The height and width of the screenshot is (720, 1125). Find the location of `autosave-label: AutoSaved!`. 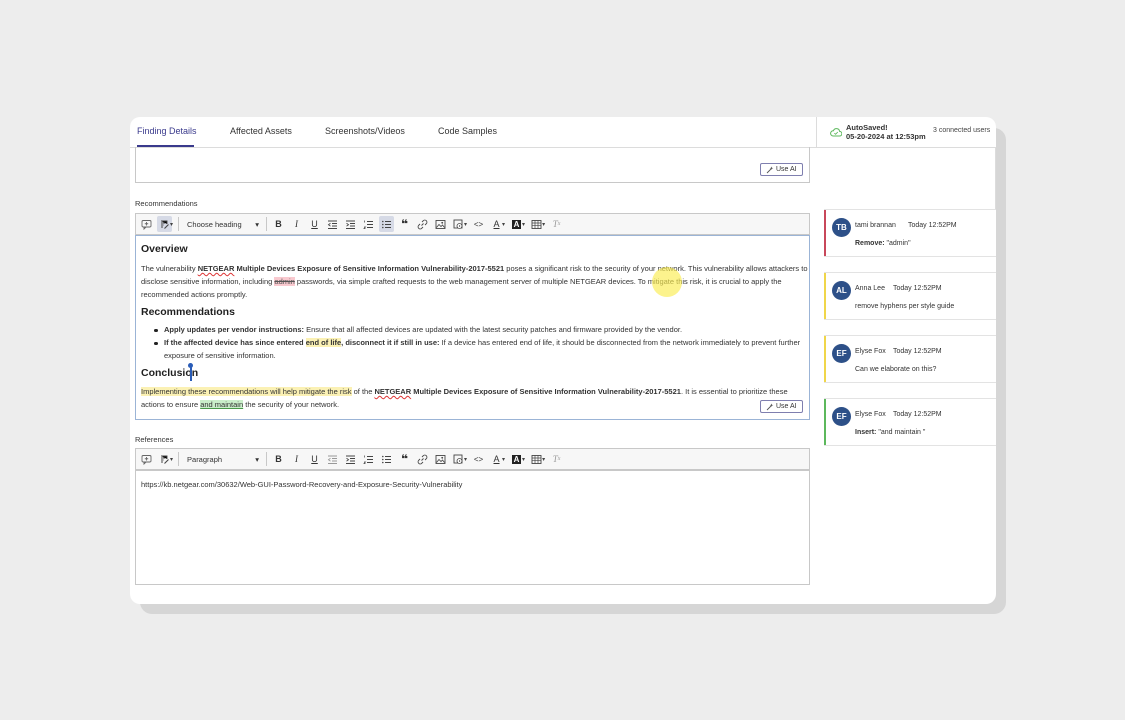

autosave-label: AutoSaved! is located at coordinates (867, 127).